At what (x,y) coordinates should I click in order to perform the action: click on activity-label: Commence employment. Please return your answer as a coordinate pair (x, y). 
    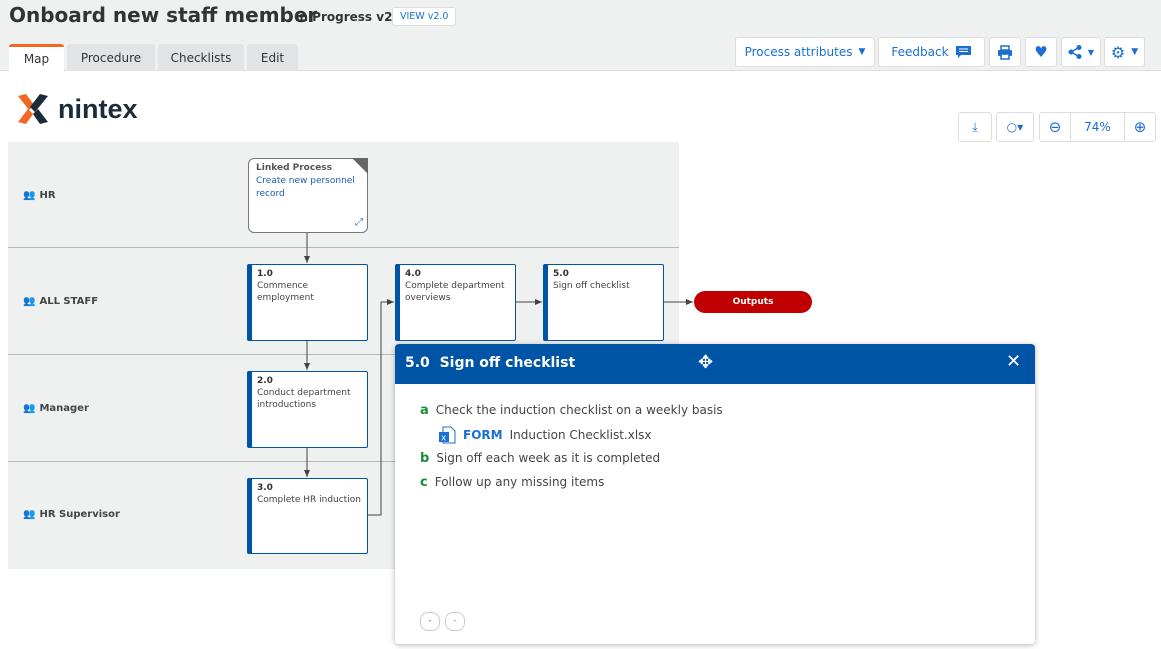
    Looking at the image, I should click on (285, 292).